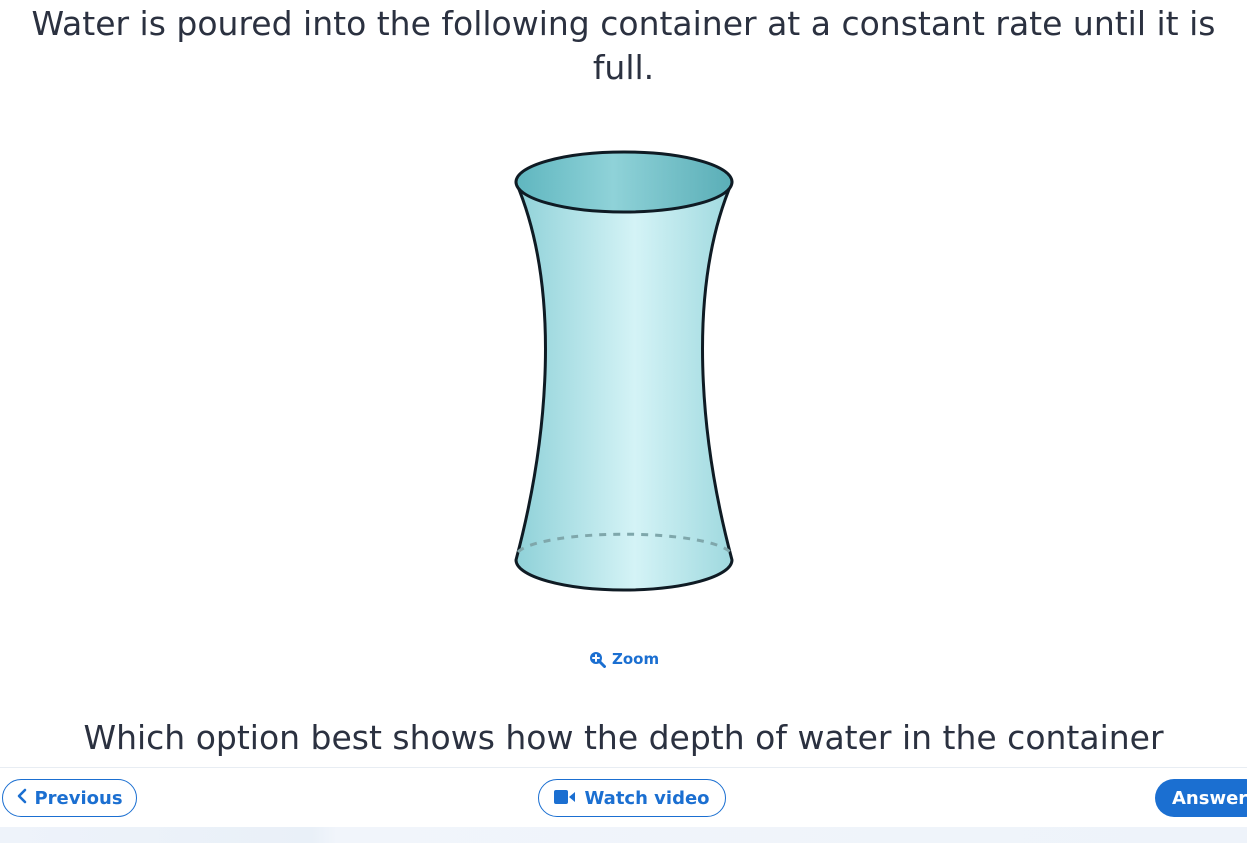 This screenshot has width=1247, height=843. I want to click on video-camera-icon, so click(565, 798).